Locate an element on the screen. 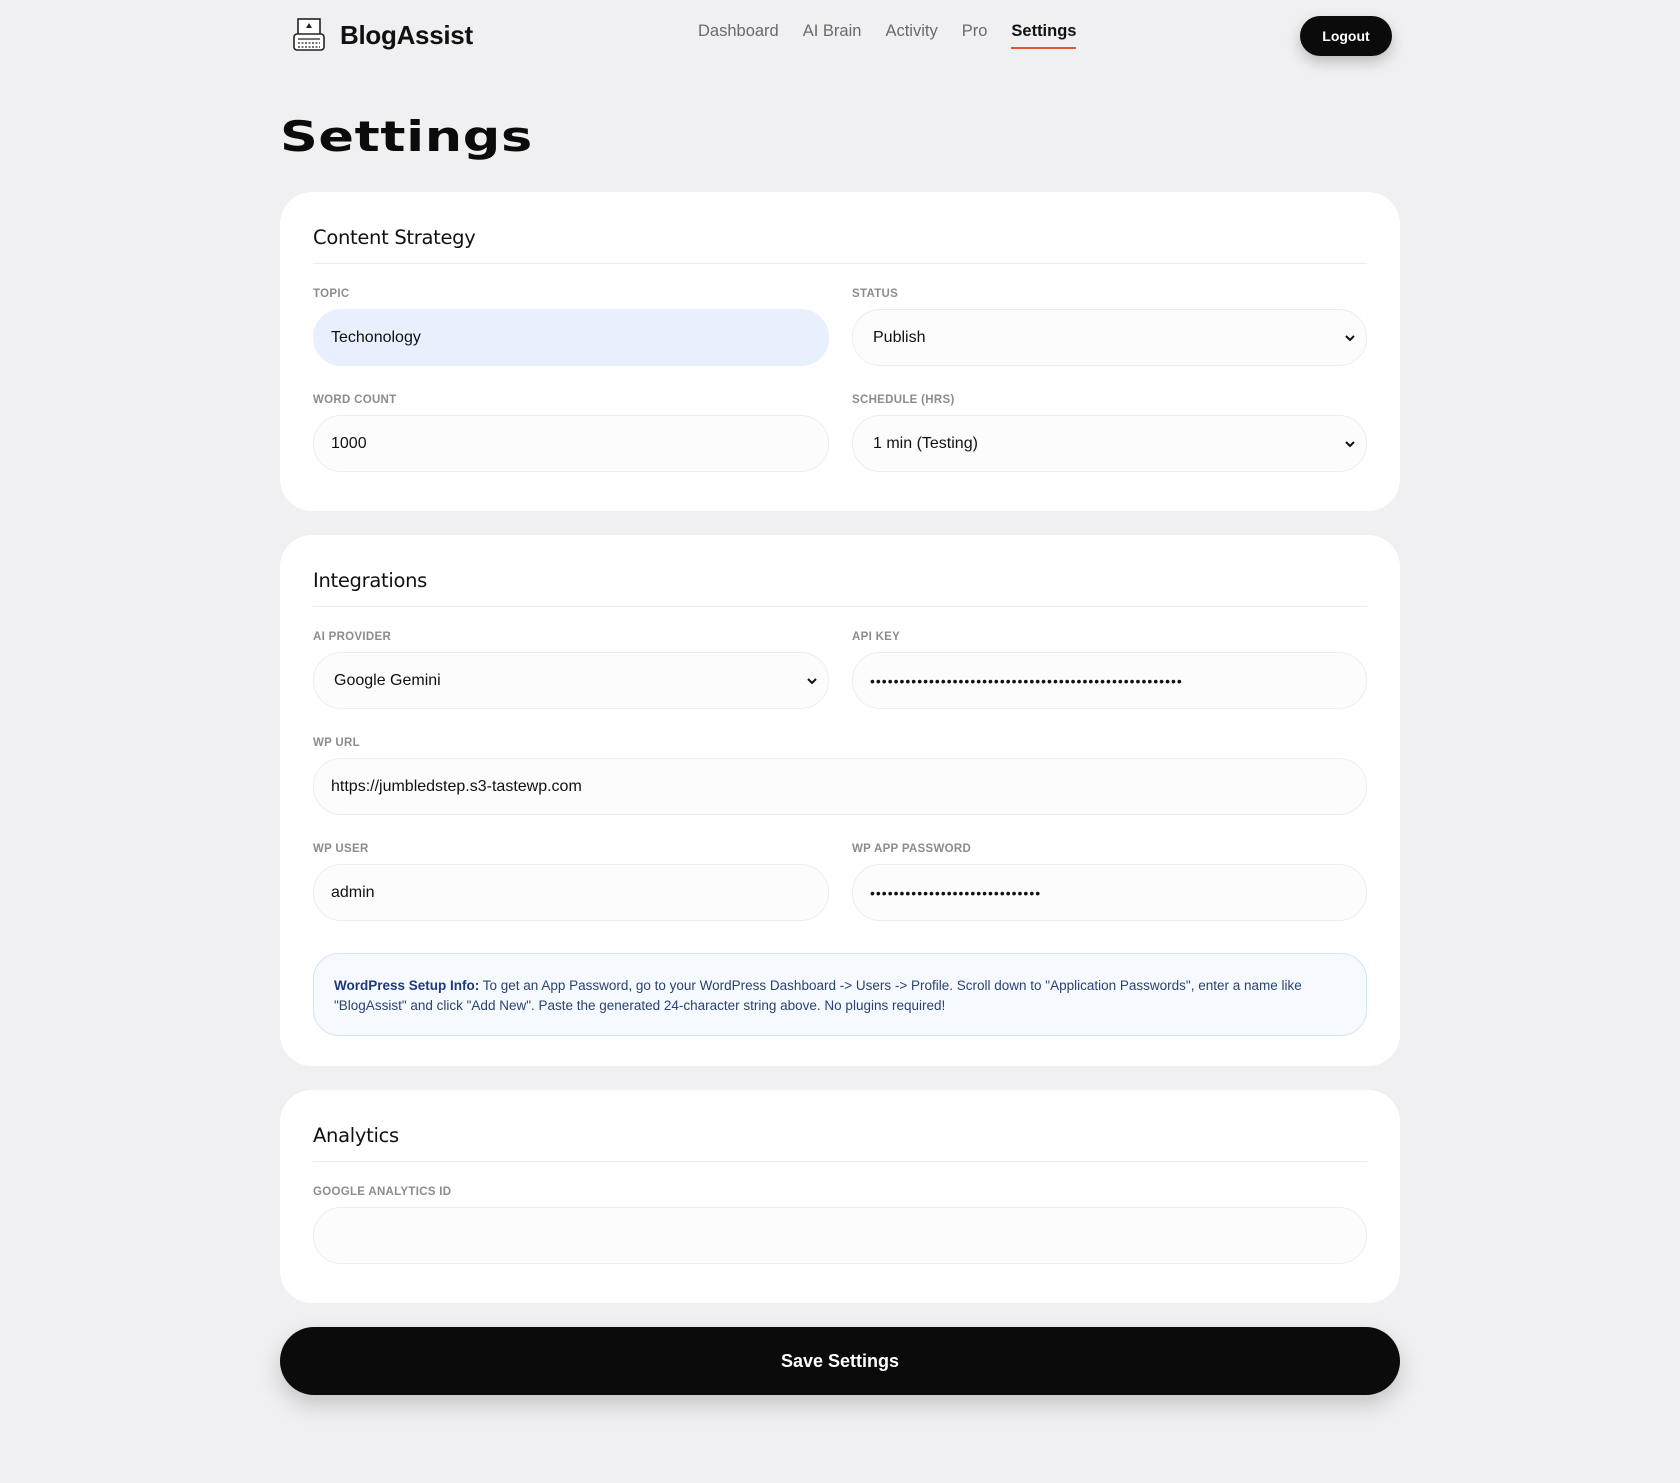  nav-activity: Activity is located at coordinates (911, 35).